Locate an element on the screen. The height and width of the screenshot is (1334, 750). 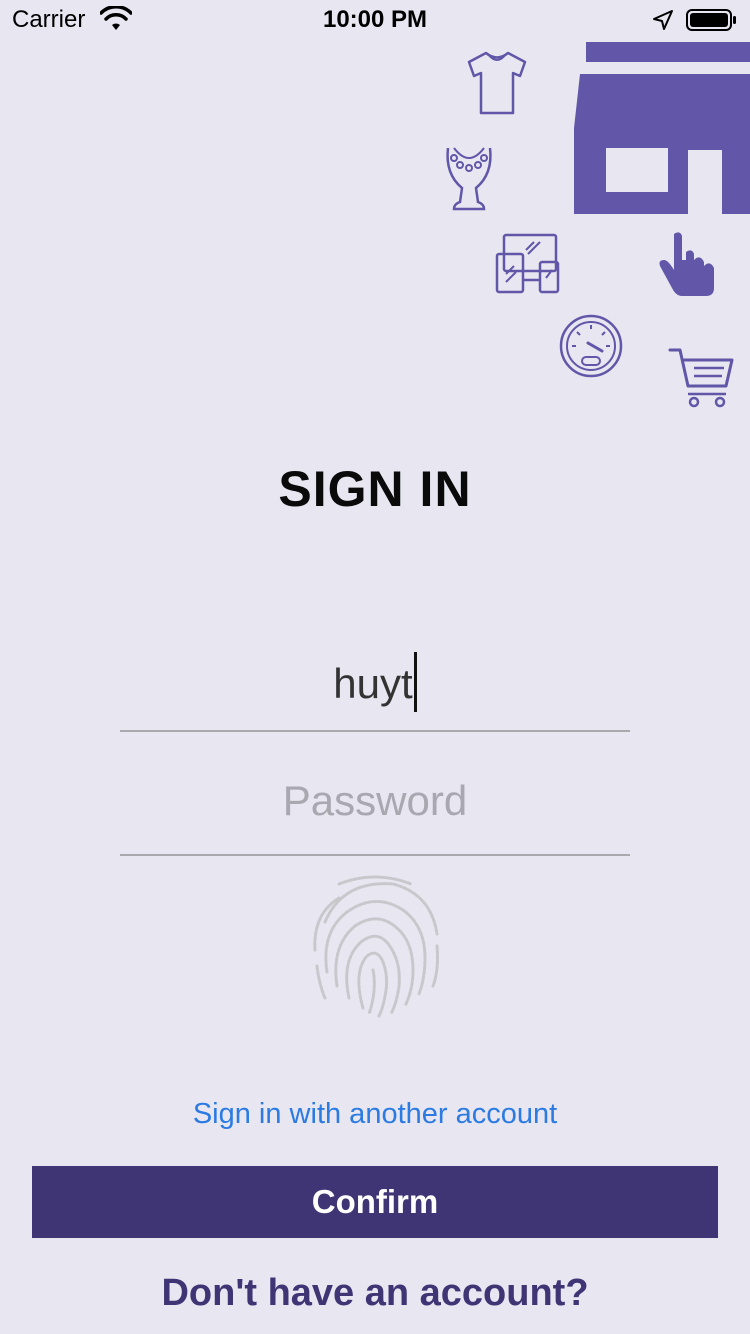
pointer-hand-icon is located at coordinates (686, 264).